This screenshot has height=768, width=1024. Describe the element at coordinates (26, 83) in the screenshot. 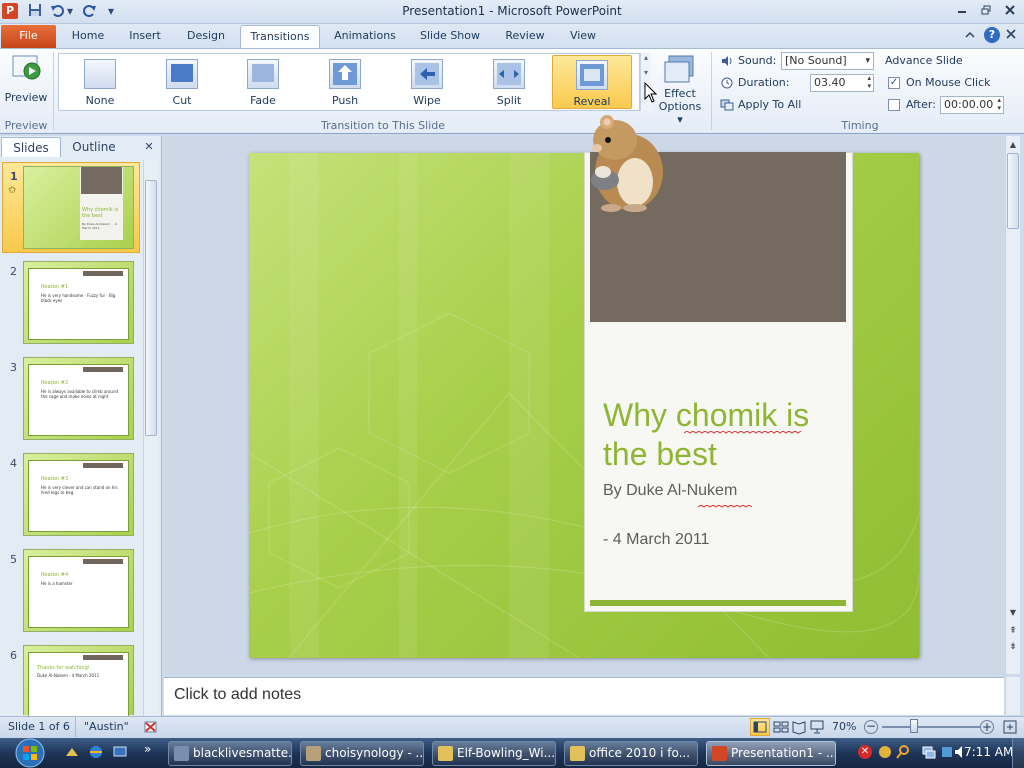

I see `preview-button: Preview` at that location.